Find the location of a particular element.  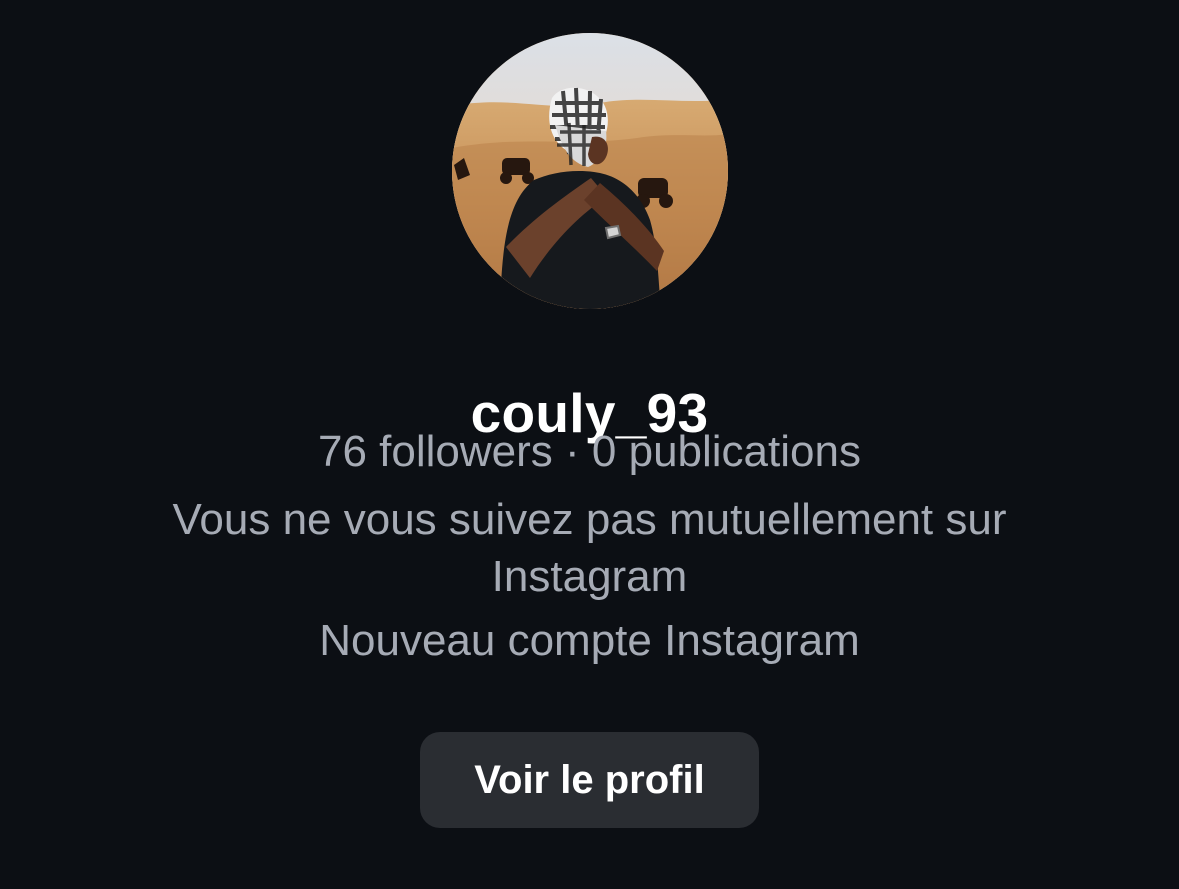

account-status: Nouveau compte Instagram is located at coordinates (589, 640).